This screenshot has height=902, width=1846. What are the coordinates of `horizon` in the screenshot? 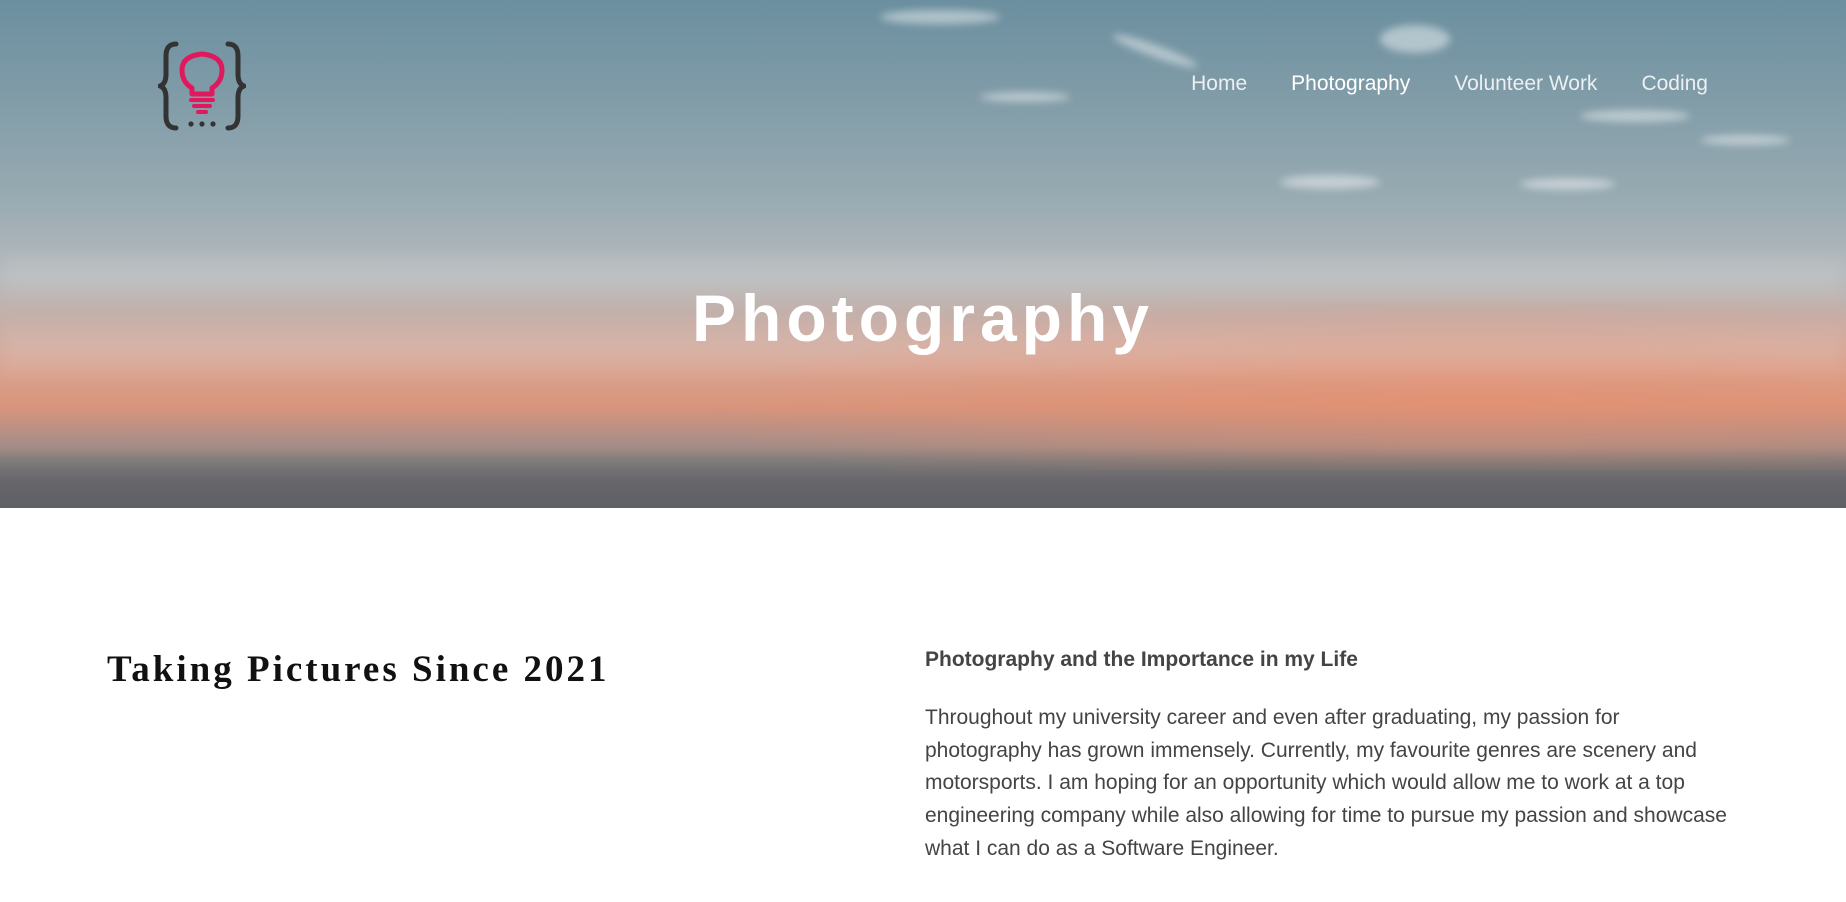 It's located at (923, 478).